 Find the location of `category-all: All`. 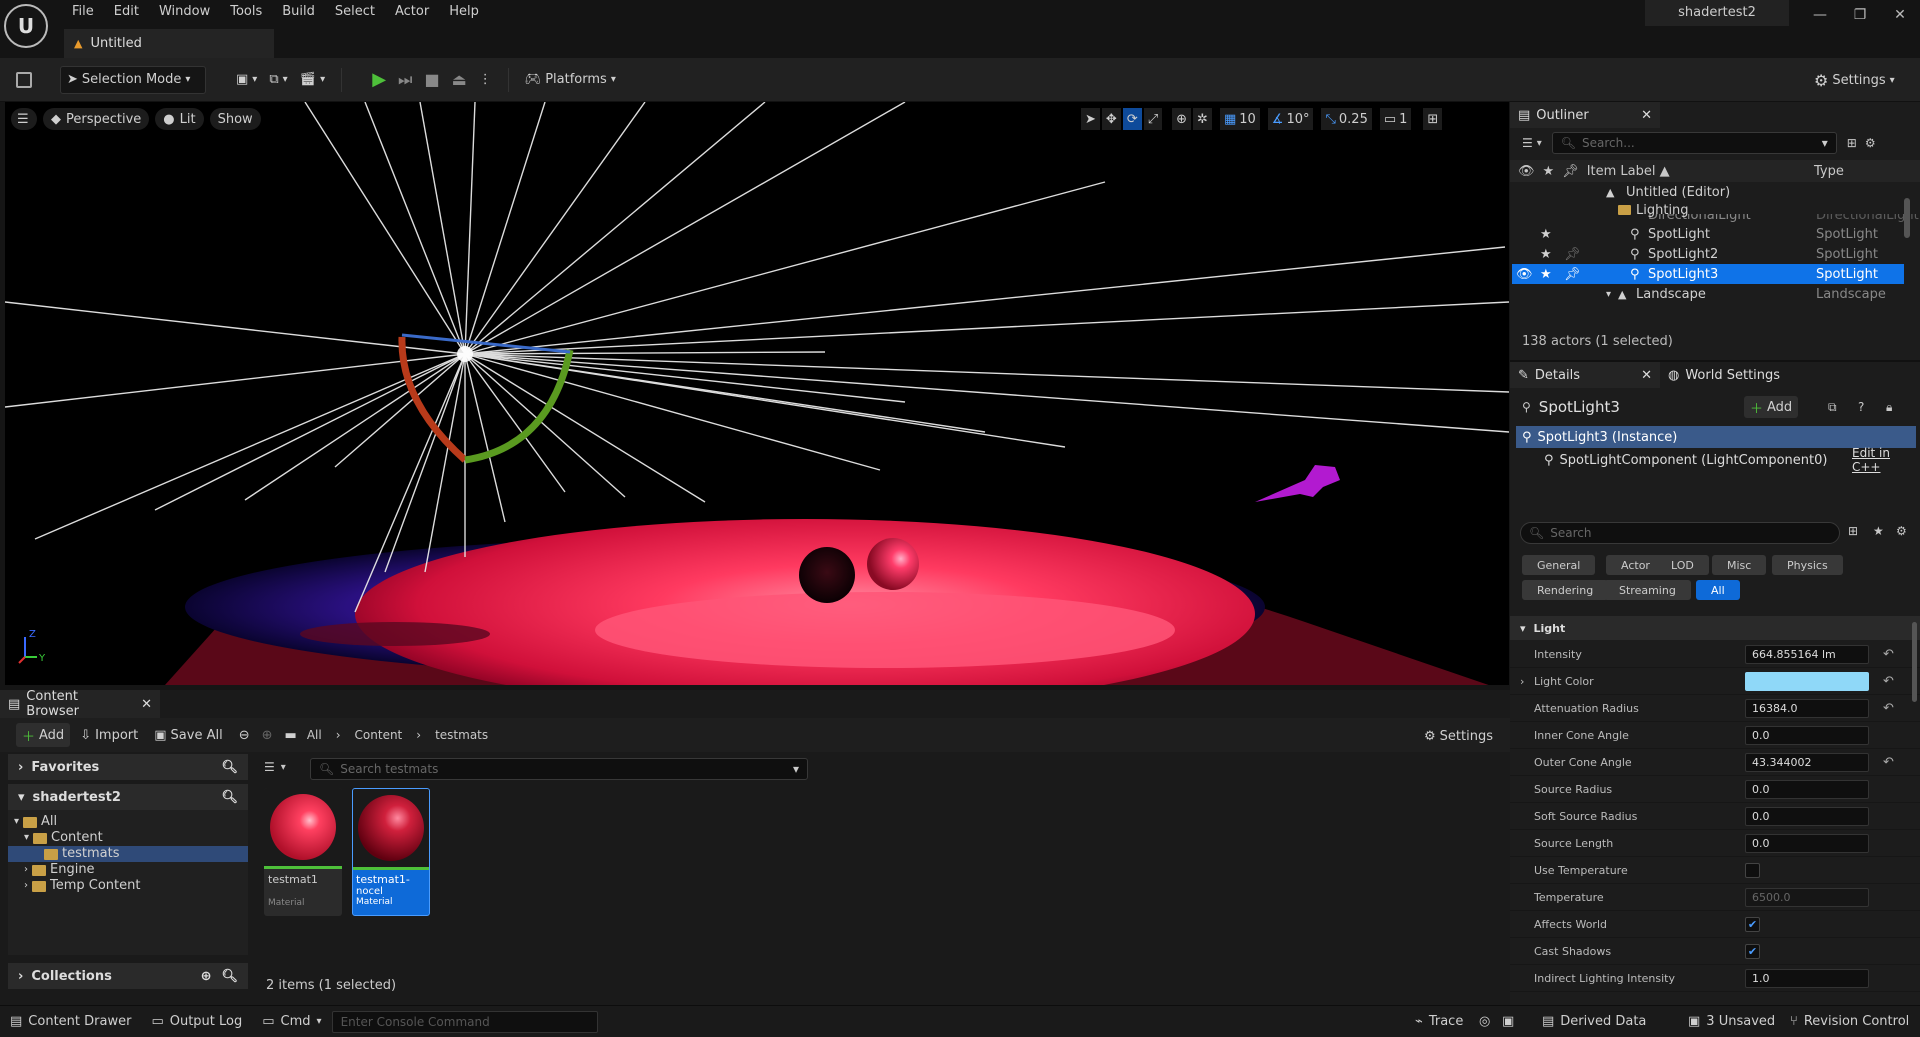

category-all: All is located at coordinates (1718, 590).